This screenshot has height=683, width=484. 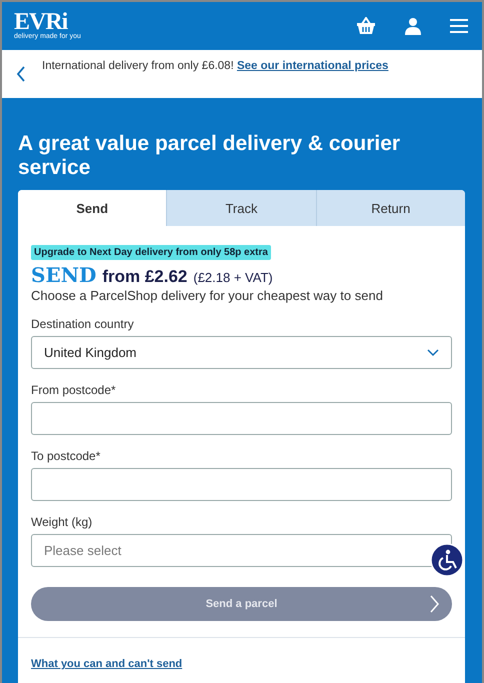 What do you see at coordinates (433, 352) in the screenshot?
I see `chevron-down-icon` at bounding box center [433, 352].